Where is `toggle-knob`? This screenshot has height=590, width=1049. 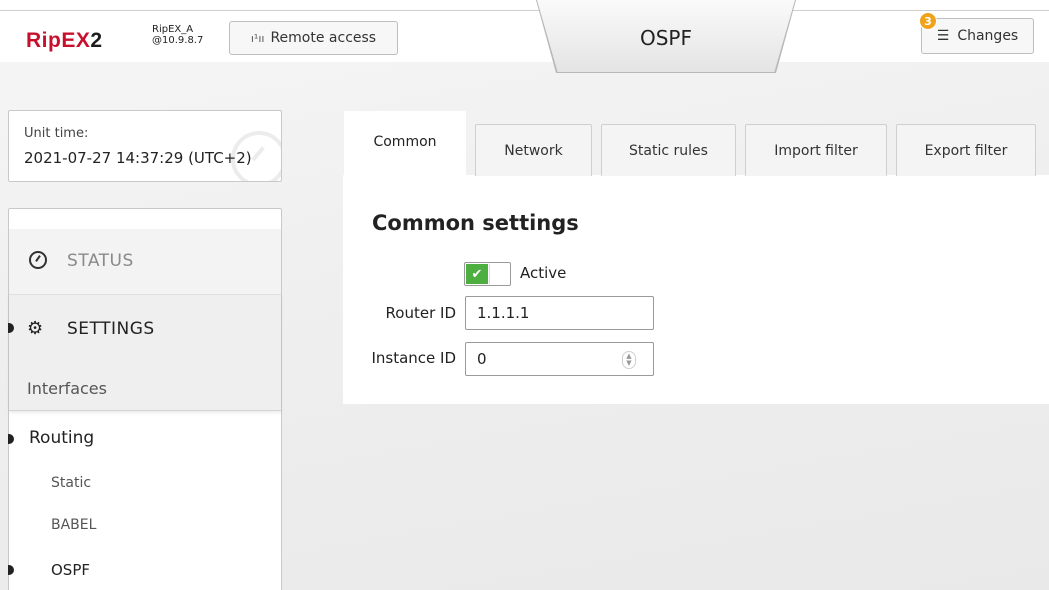
toggle-knob is located at coordinates (499, 274).